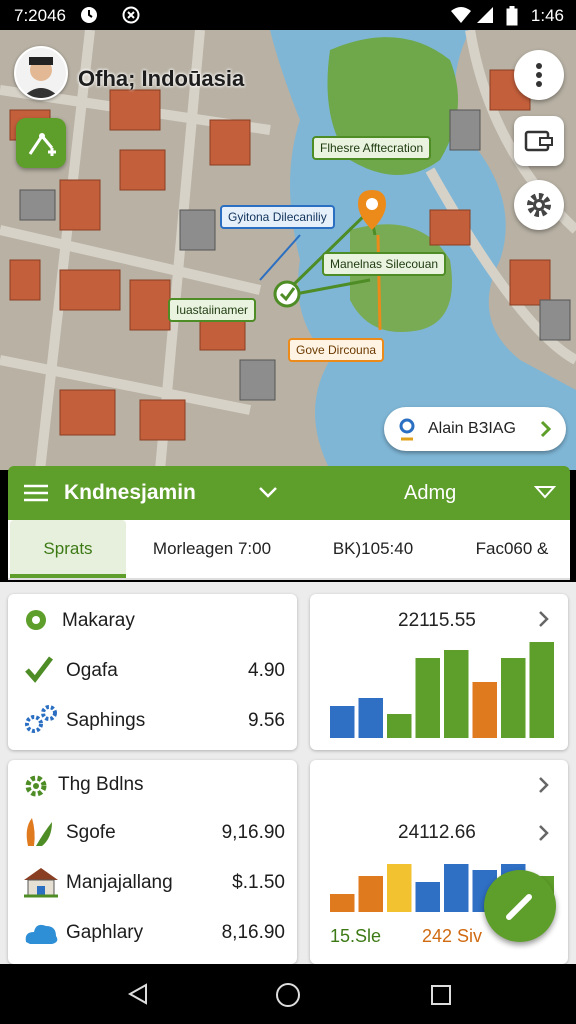 The image size is (576, 1024). What do you see at coordinates (266, 670) in the screenshot?
I see `row-value: 4.90` at bounding box center [266, 670].